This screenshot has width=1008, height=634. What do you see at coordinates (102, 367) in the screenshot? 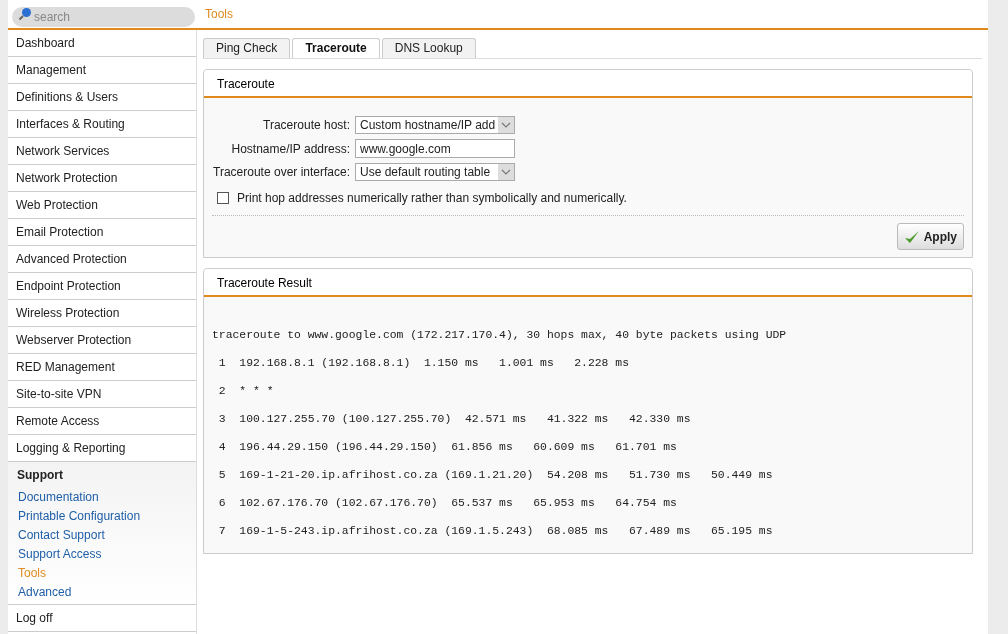
I see `nav-item: RED Management` at bounding box center [102, 367].